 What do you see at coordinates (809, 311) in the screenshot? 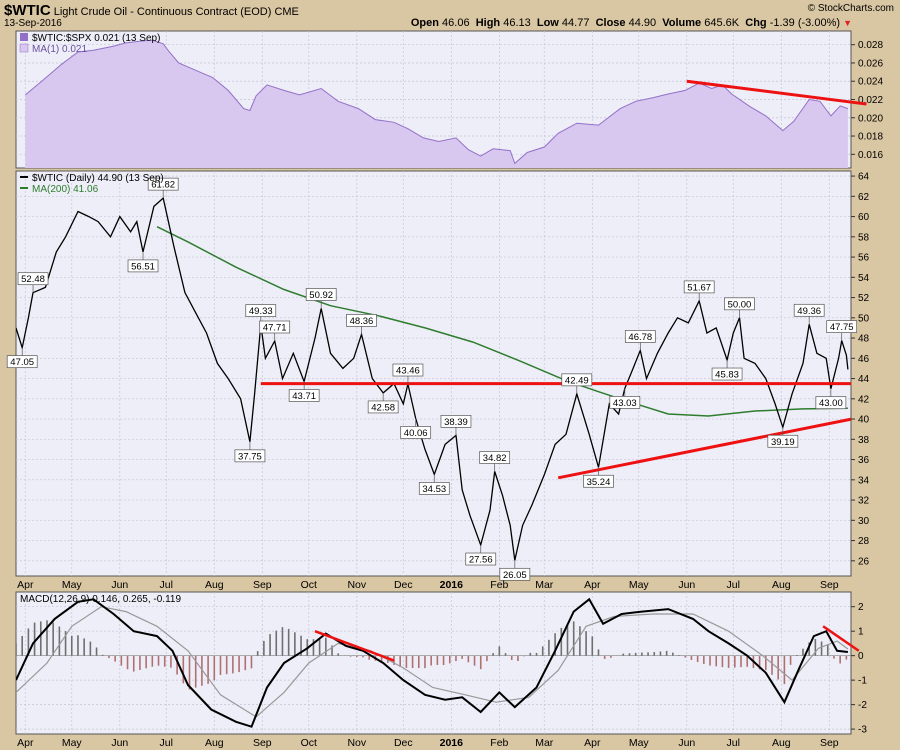
I see `price-label-text: 49.36` at bounding box center [809, 311].